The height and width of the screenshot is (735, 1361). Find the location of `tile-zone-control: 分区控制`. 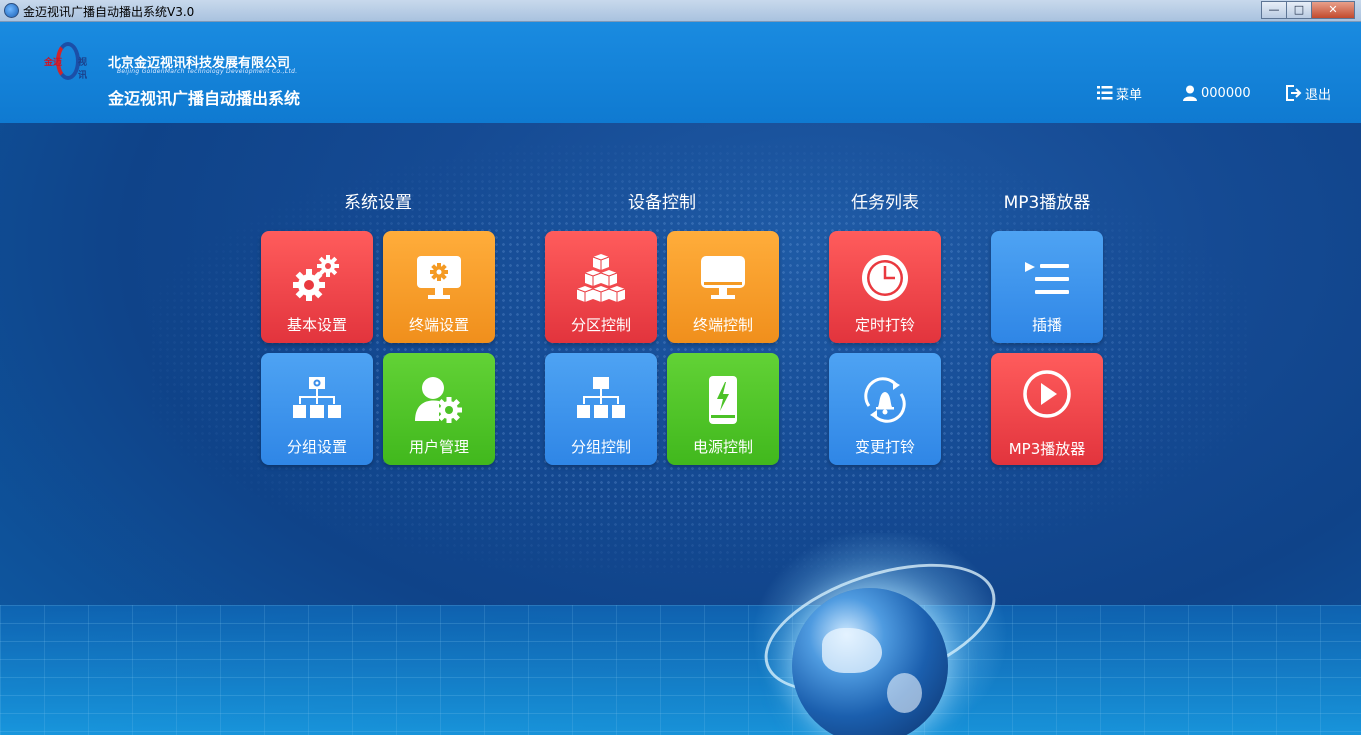

tile-zone-control: 分区控制 is located at coordinates (601, 287).